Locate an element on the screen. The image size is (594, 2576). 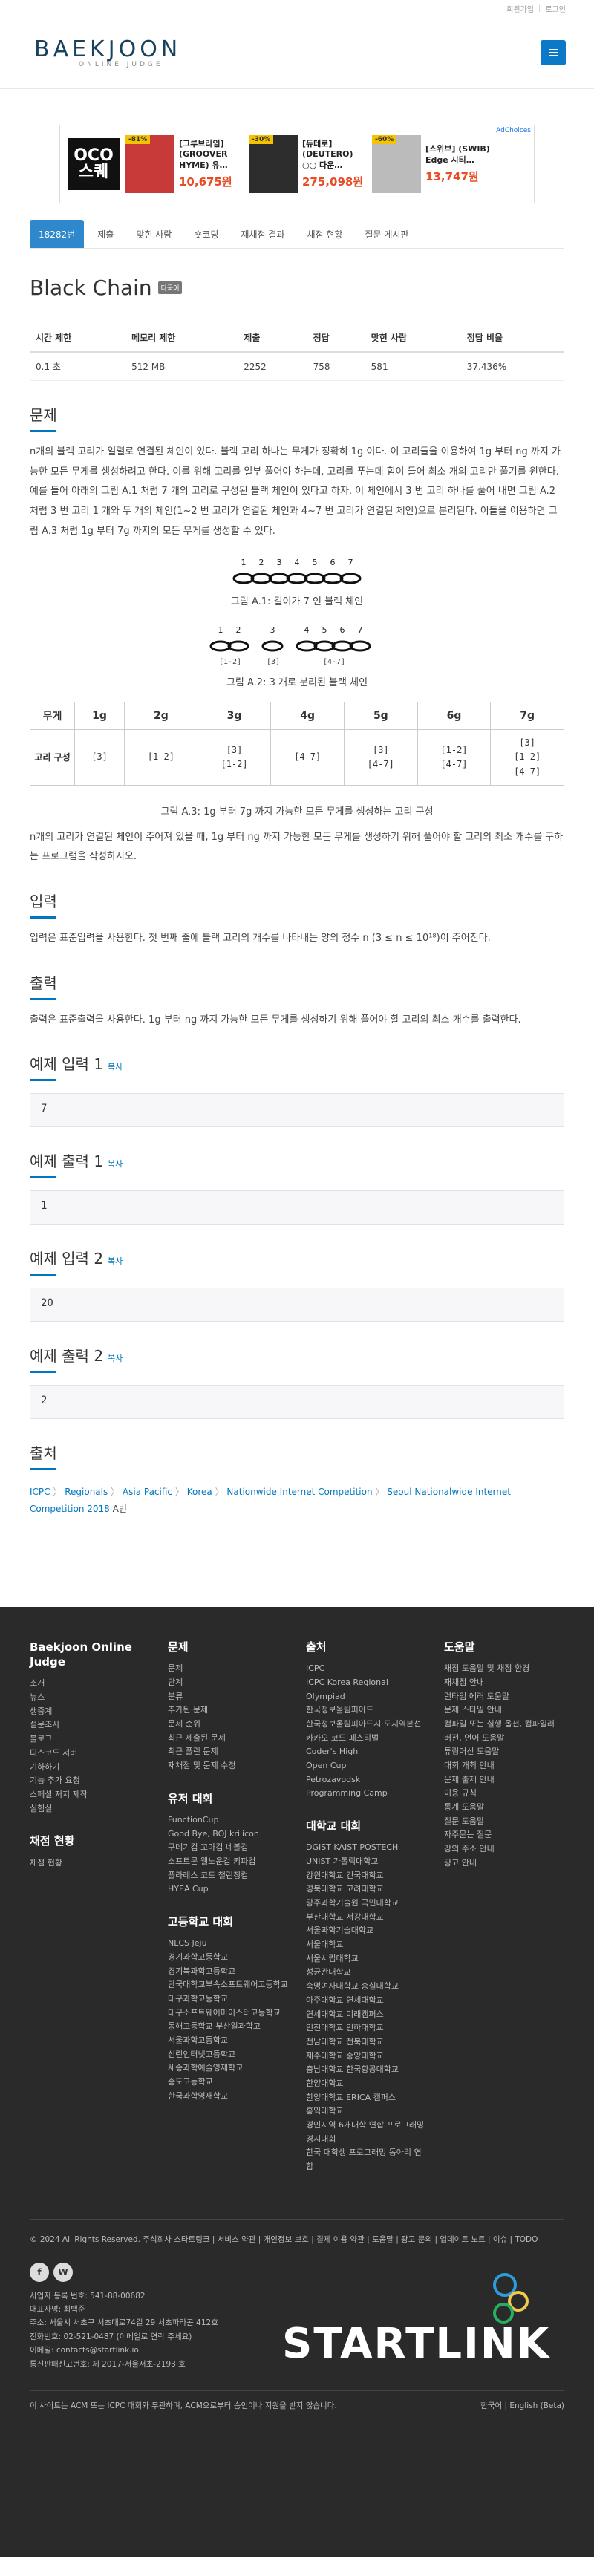
footer-link: 튜링머신 도움말 is located at coordinates (504, 1752).